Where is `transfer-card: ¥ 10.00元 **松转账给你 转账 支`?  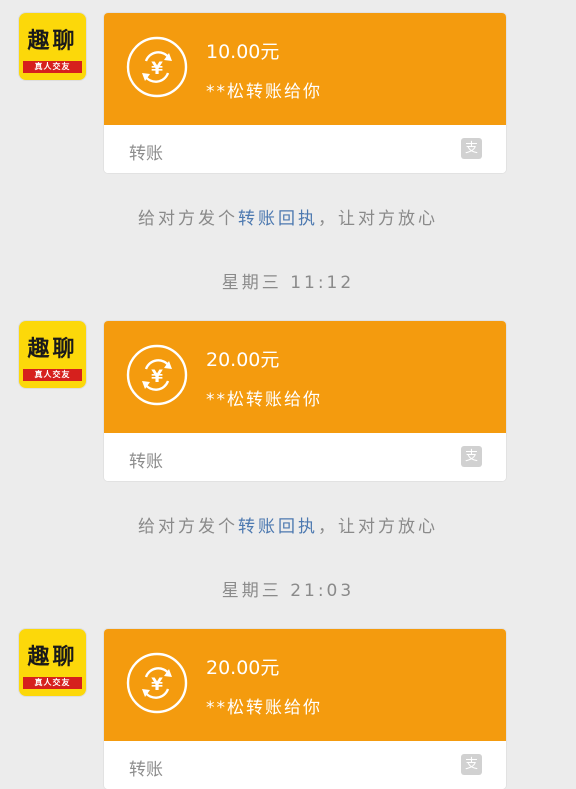 transfer-card: ¥ 10.00元 **松转账给你 转账 支 is located at coordinates (305, 93).